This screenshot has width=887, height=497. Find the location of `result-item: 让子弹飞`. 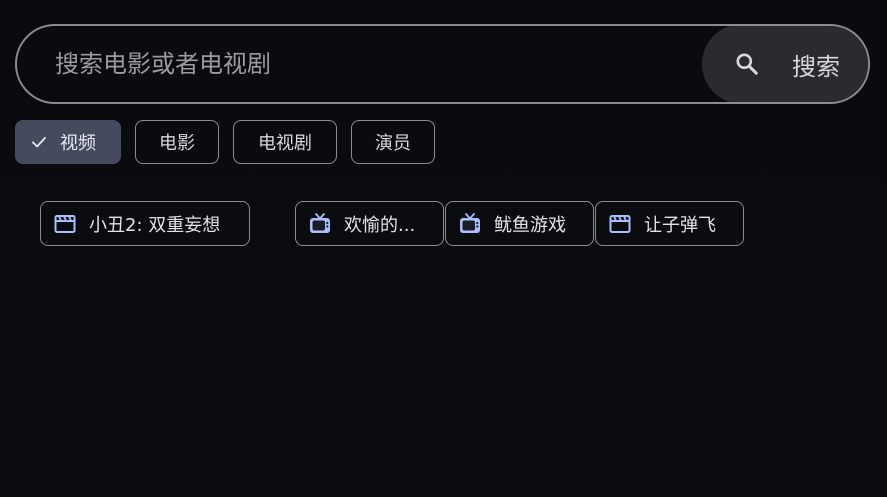

result-item: 让子弹飞 is located at coordinates (669, 223).